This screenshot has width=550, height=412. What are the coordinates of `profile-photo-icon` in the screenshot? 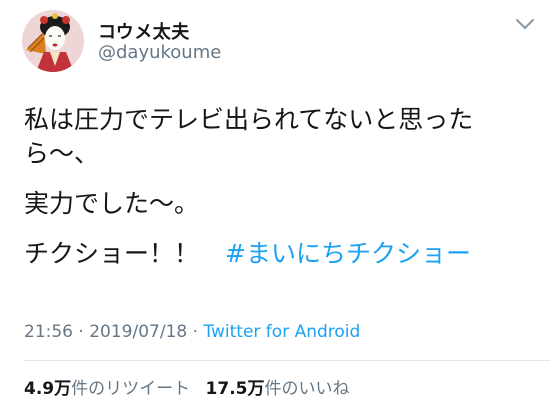 It's located at (53, 41).